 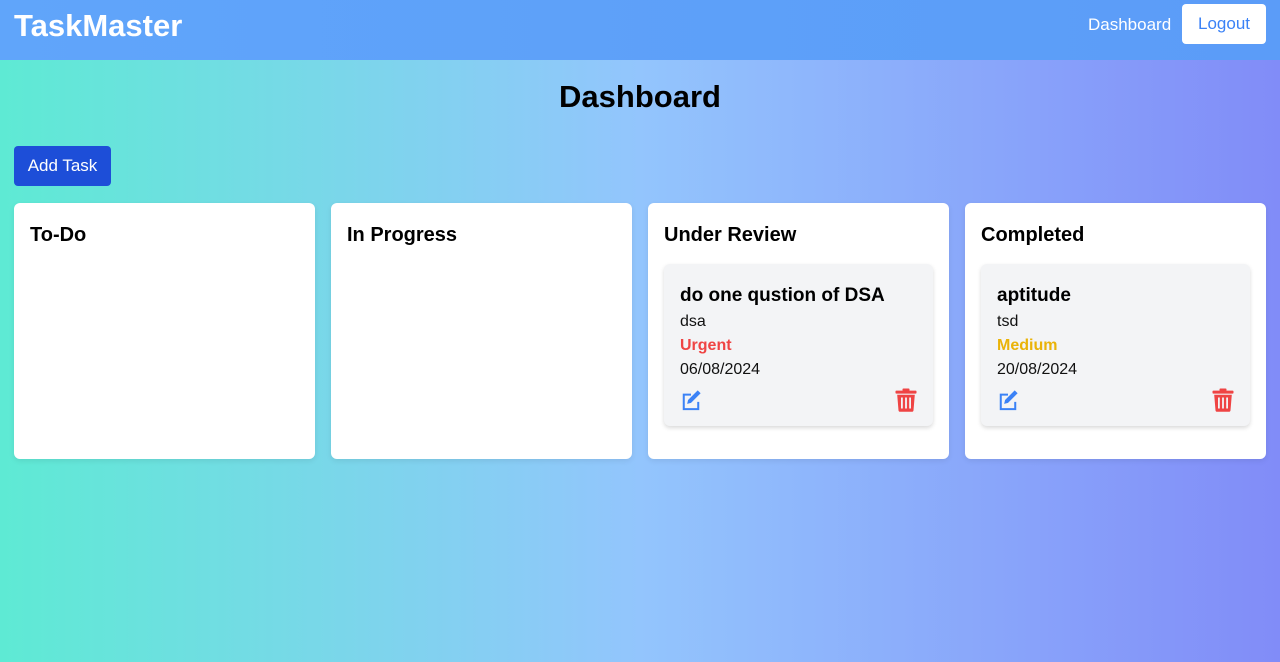 I want to click on column-todo: To-Do, so click(x=164, y=331).